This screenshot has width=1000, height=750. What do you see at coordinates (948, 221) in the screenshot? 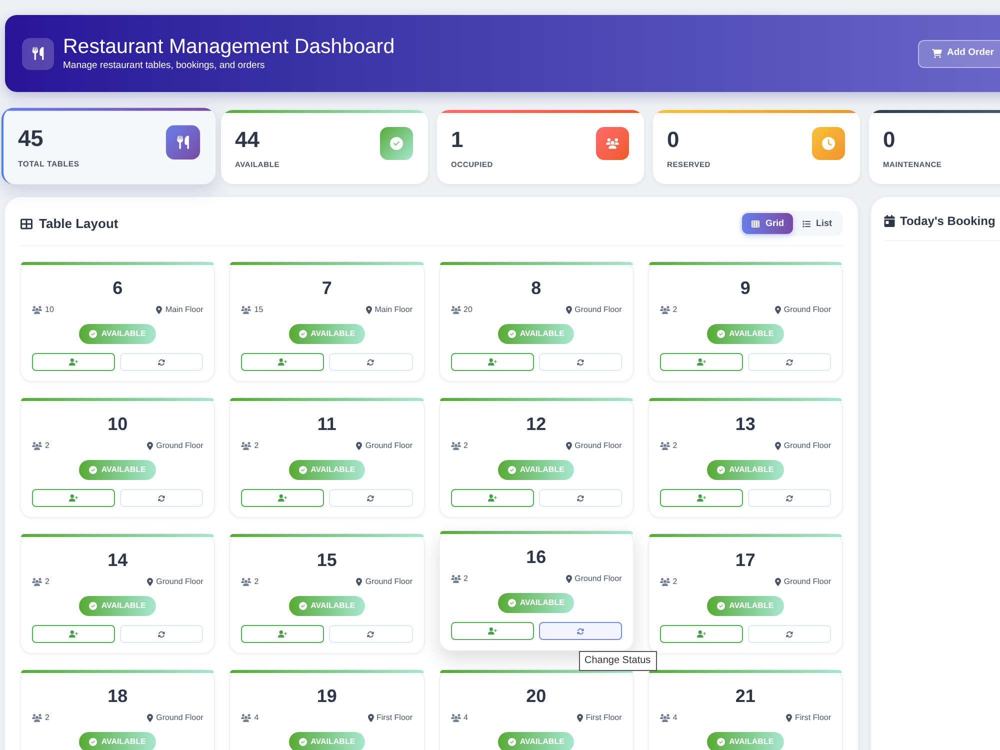
I see `panel-title: Today's Booking` at bounding box center [948, 221].